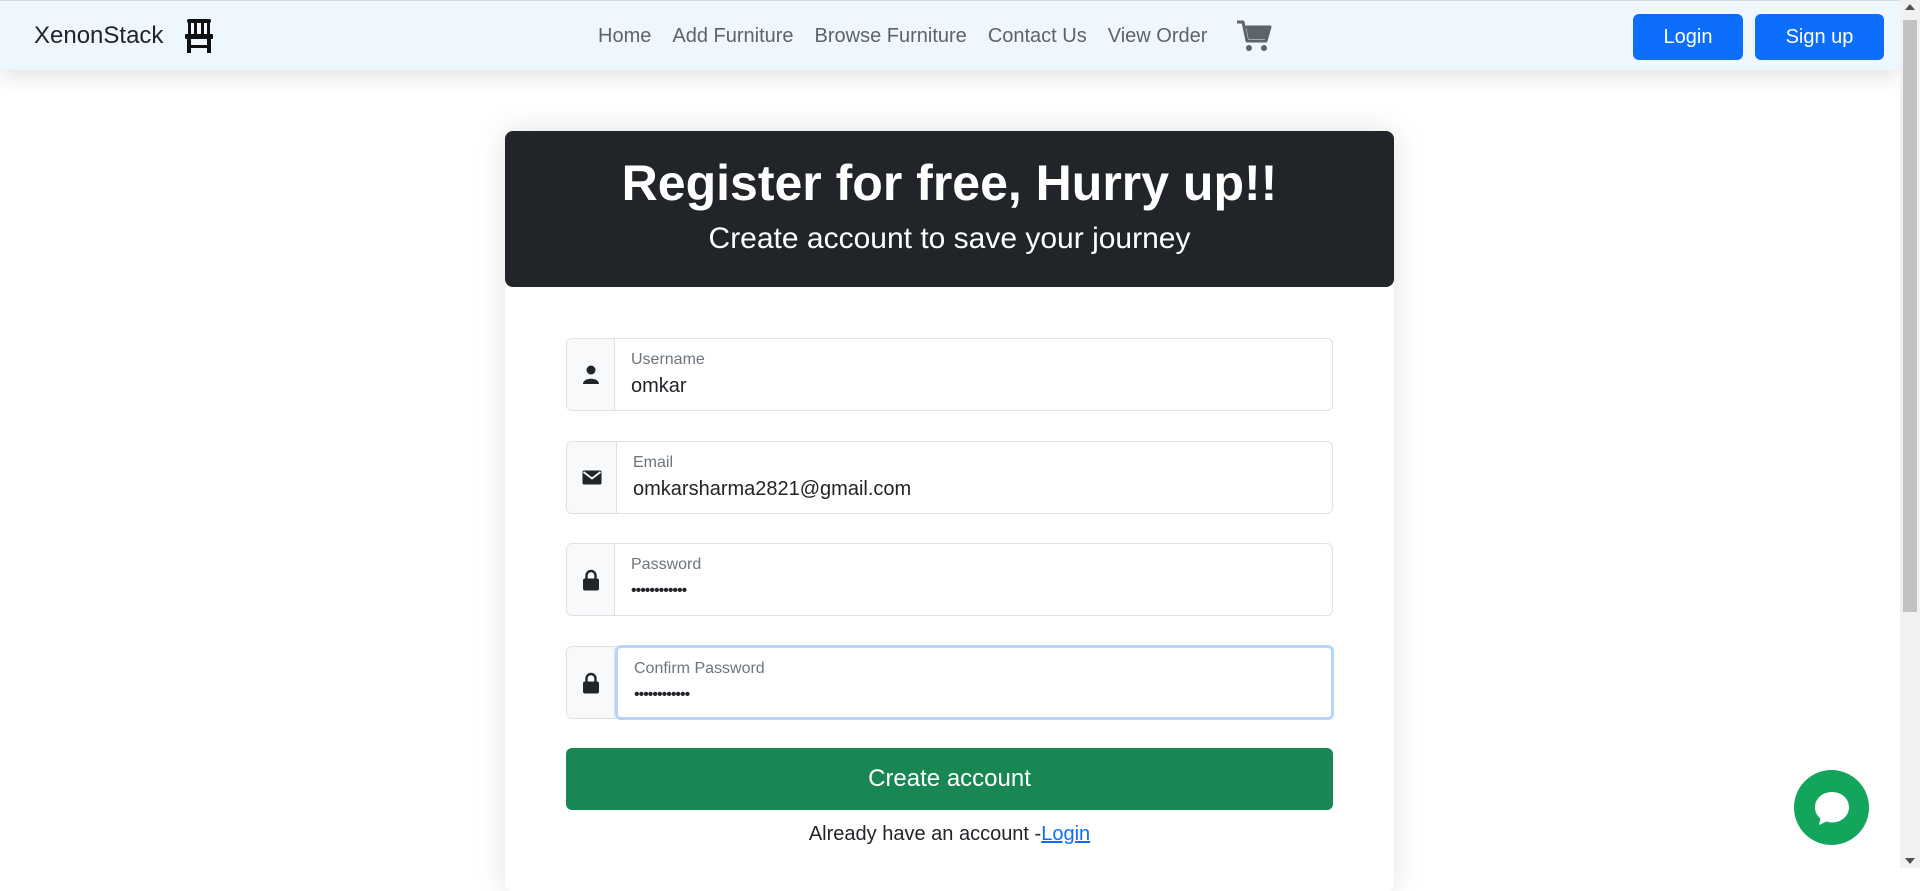 The width and height of the screenshot is (1920, 891). Describe the element at coordinates (98, 36) in the screenshot. I see `brand-name: XenonStack` at that location.